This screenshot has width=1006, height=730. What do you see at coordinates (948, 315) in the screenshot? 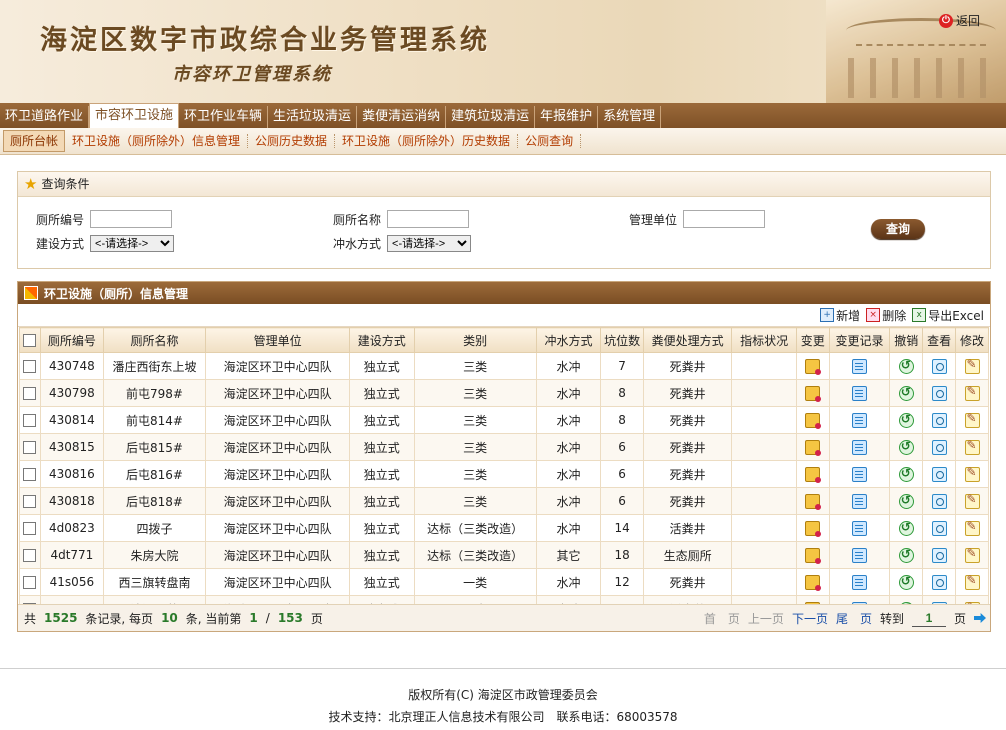
I see `export-excel-button: x 导出Excel` at bounding box center [948, 315].